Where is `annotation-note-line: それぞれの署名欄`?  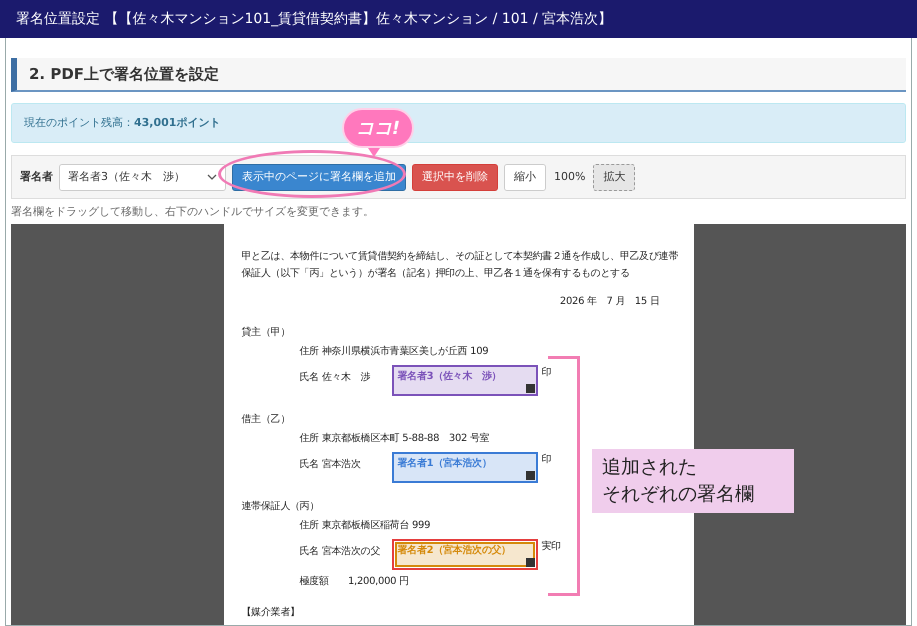
annotation-note-line: それぞれの署名欄 is located at coordinates (678, 494).